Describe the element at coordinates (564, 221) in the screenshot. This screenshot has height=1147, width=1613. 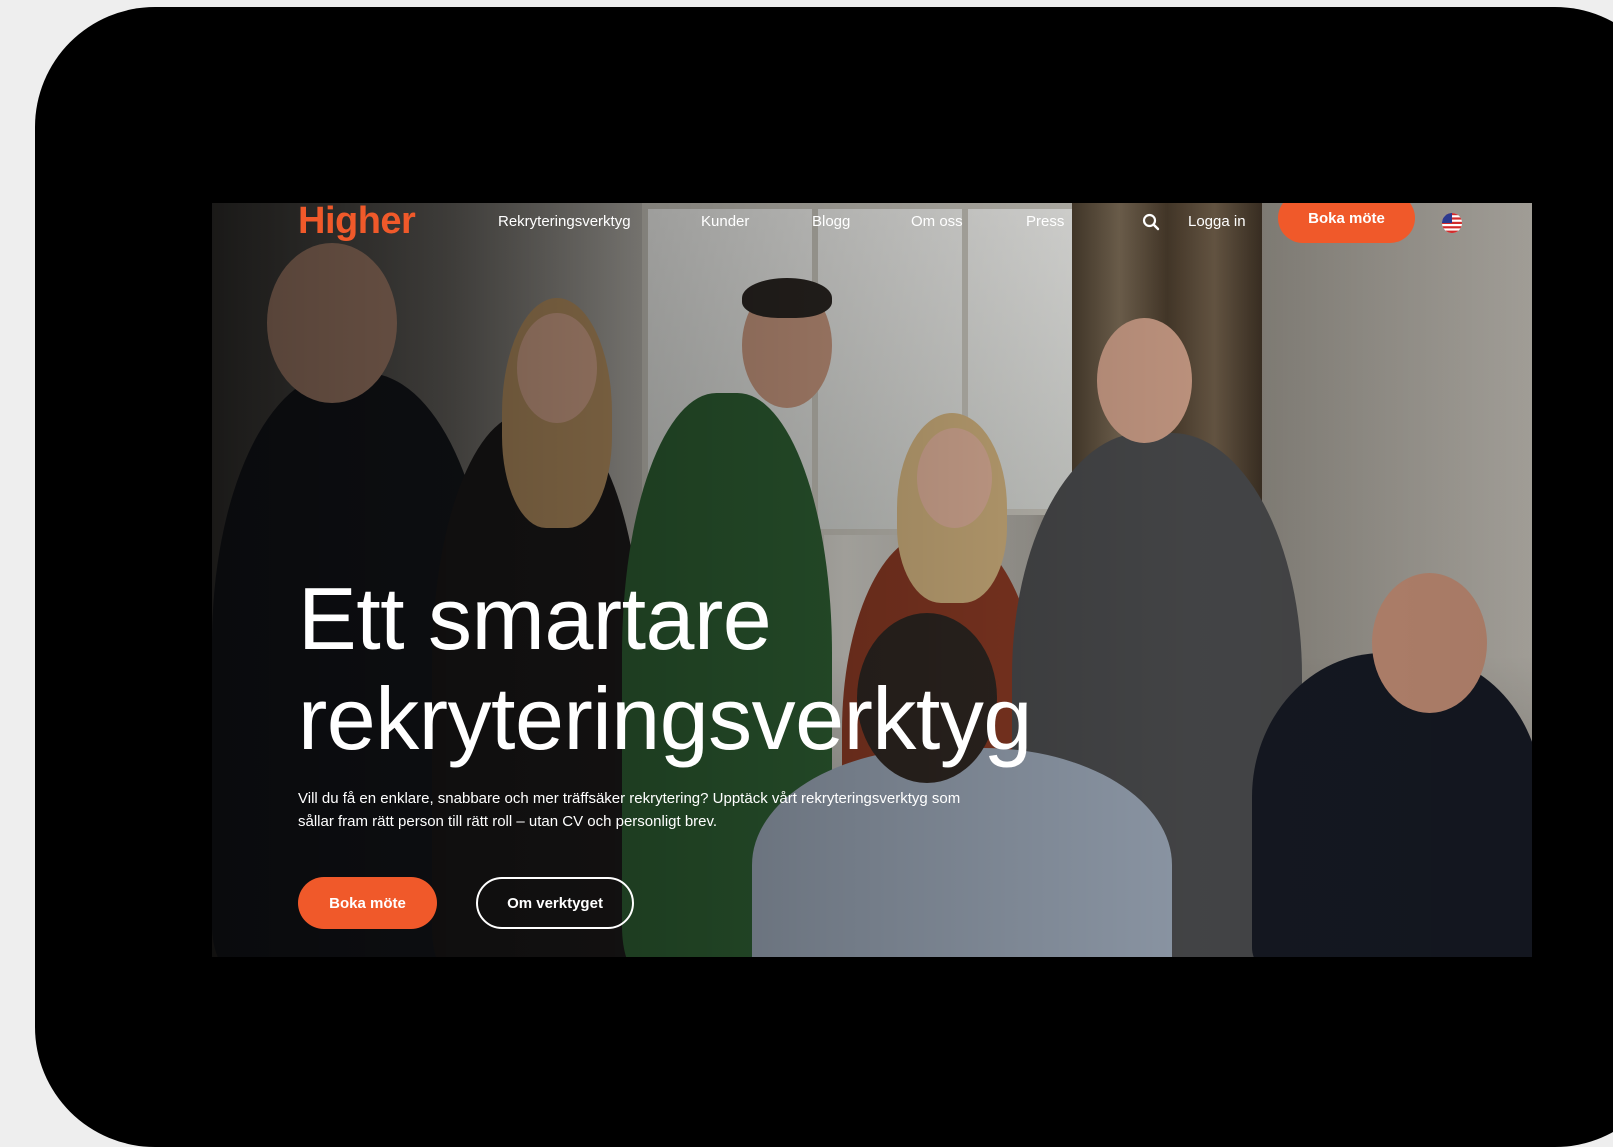
I see `nav-link-rekryteringsverktyg: Rekryteringsverktyg` at that location.